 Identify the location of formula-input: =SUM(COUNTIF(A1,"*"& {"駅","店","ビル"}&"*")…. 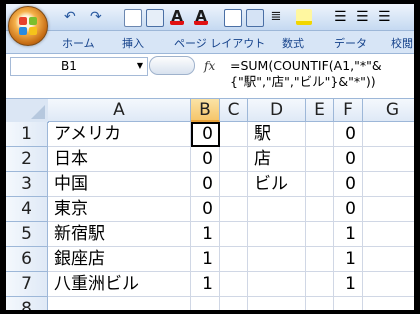
(322, 74).